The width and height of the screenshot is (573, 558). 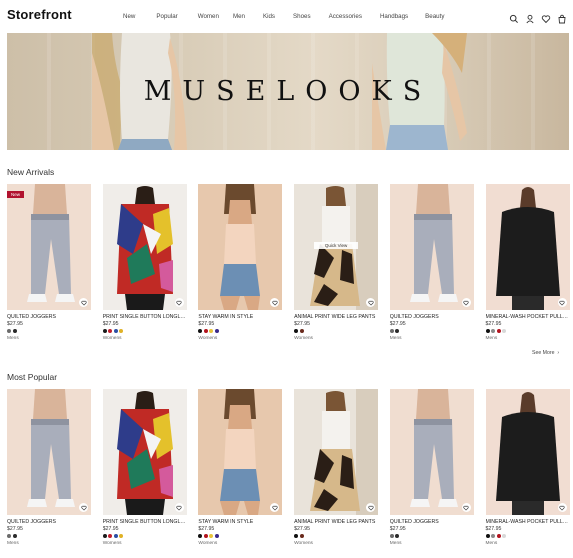 I want to click on user-icon, so click(x=530, y=17).